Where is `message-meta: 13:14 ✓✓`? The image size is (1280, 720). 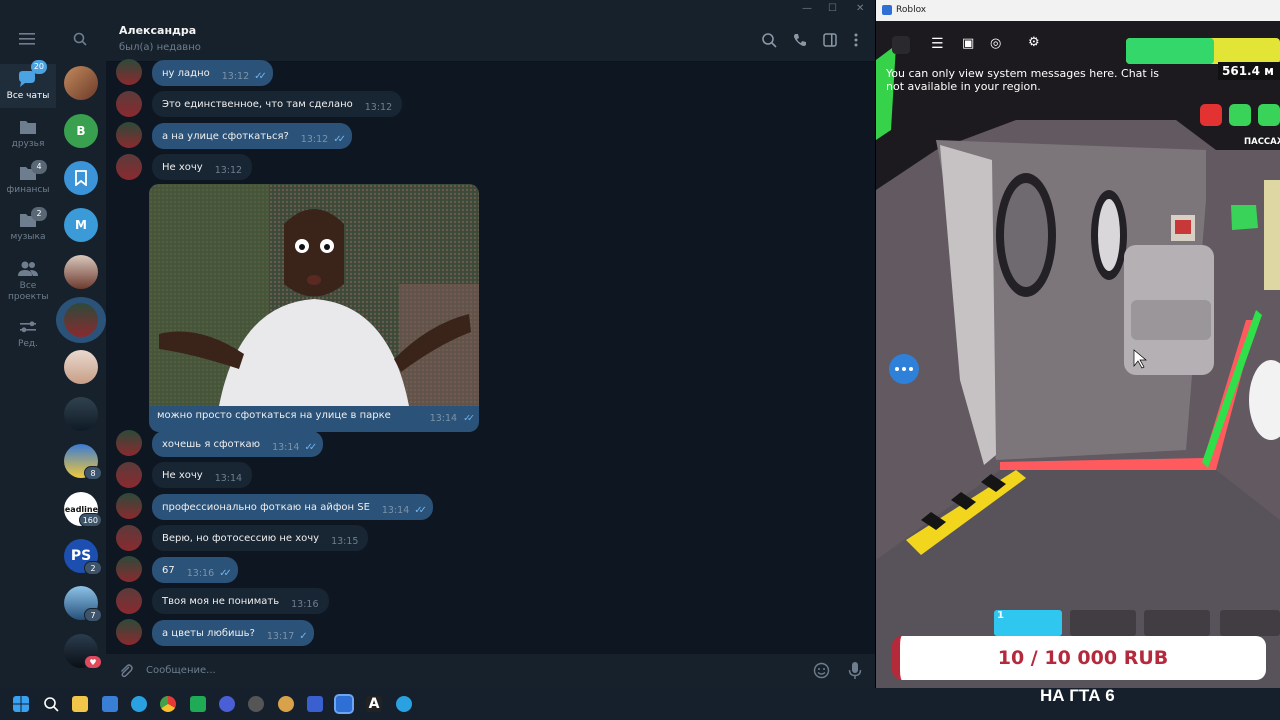 message-meta: 13:14 ✓✓ is located at coordinates (452, 418).